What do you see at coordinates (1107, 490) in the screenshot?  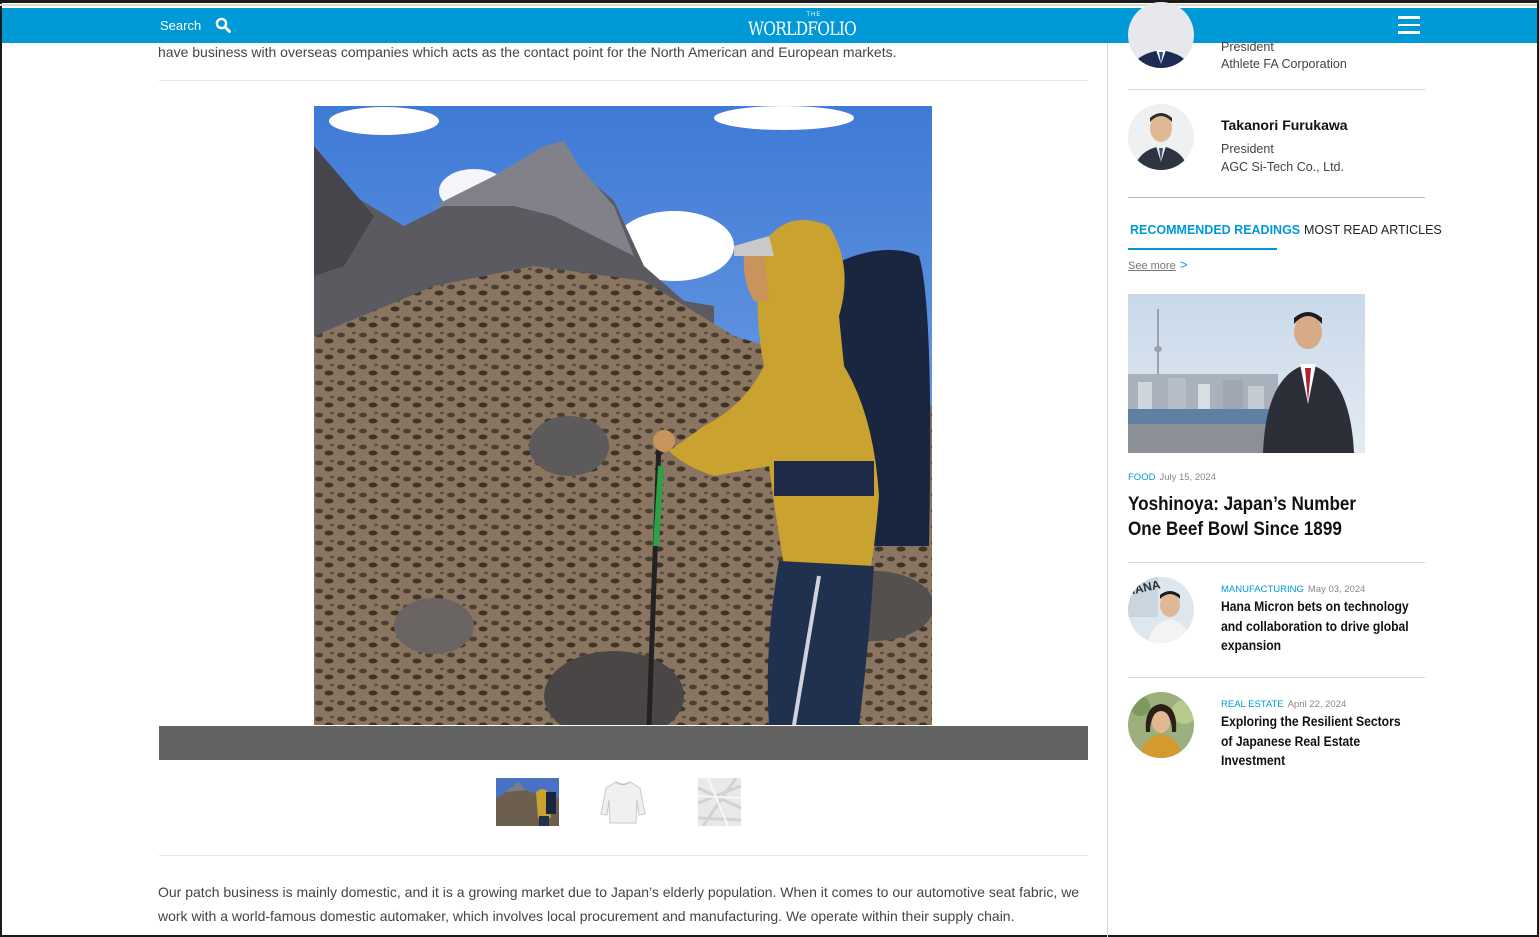 I see `sidebar-divider` at bounding box center [1107, 490].